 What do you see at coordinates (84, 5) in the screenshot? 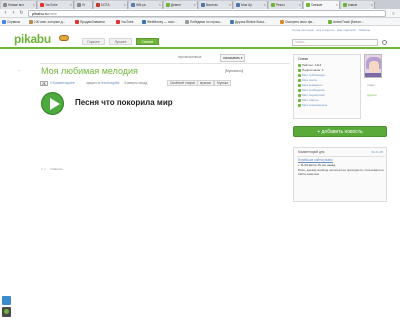
I see `browser-tab: Ут` at bounding box center [84, 5].